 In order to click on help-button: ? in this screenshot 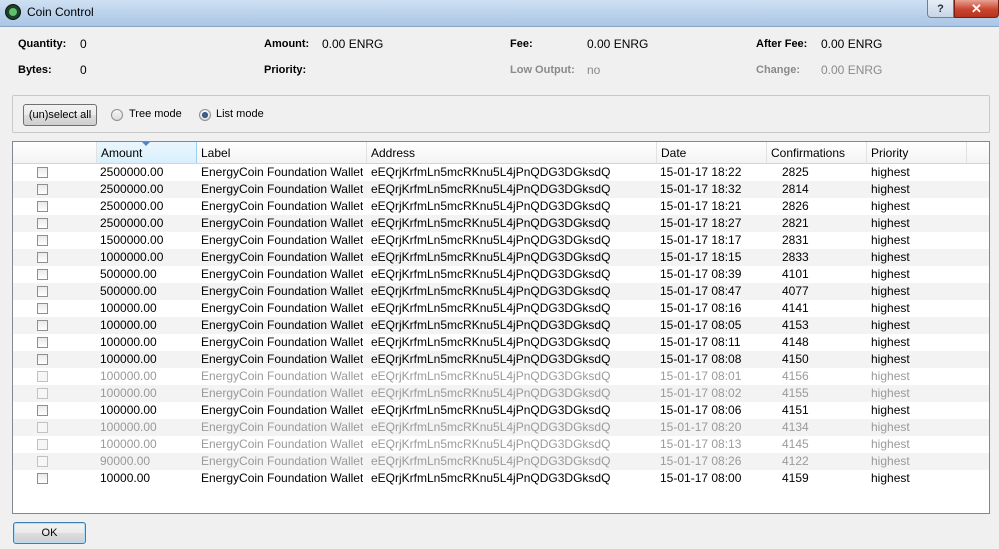, I will do `click(940, 9)`.